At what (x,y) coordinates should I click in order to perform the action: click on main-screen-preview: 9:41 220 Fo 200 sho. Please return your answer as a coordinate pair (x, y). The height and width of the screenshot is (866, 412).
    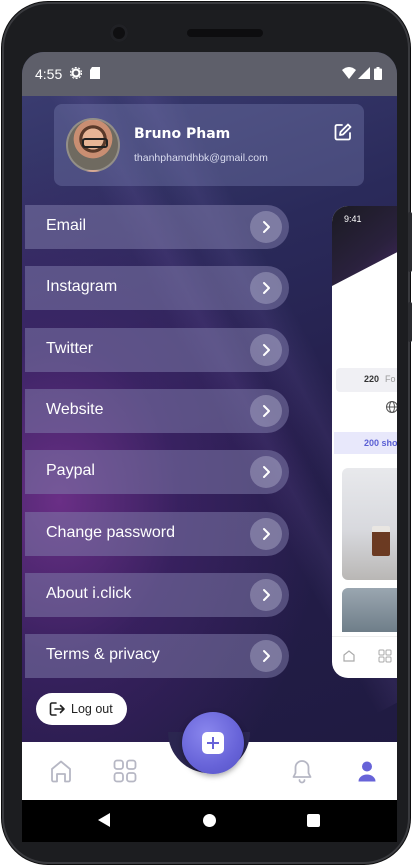
    Looking at the image, I should click on (364, 442).